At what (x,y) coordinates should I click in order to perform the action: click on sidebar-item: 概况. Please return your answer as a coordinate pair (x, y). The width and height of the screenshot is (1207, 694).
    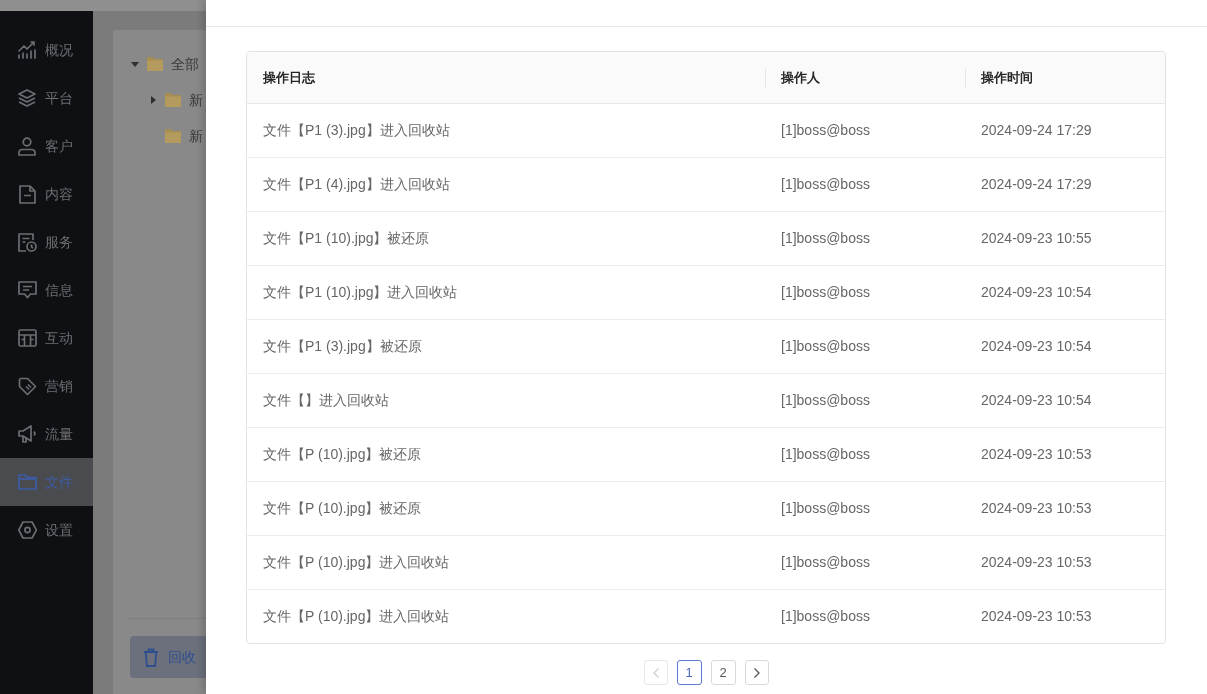
    Looking at the image, I should click on (46, 50).